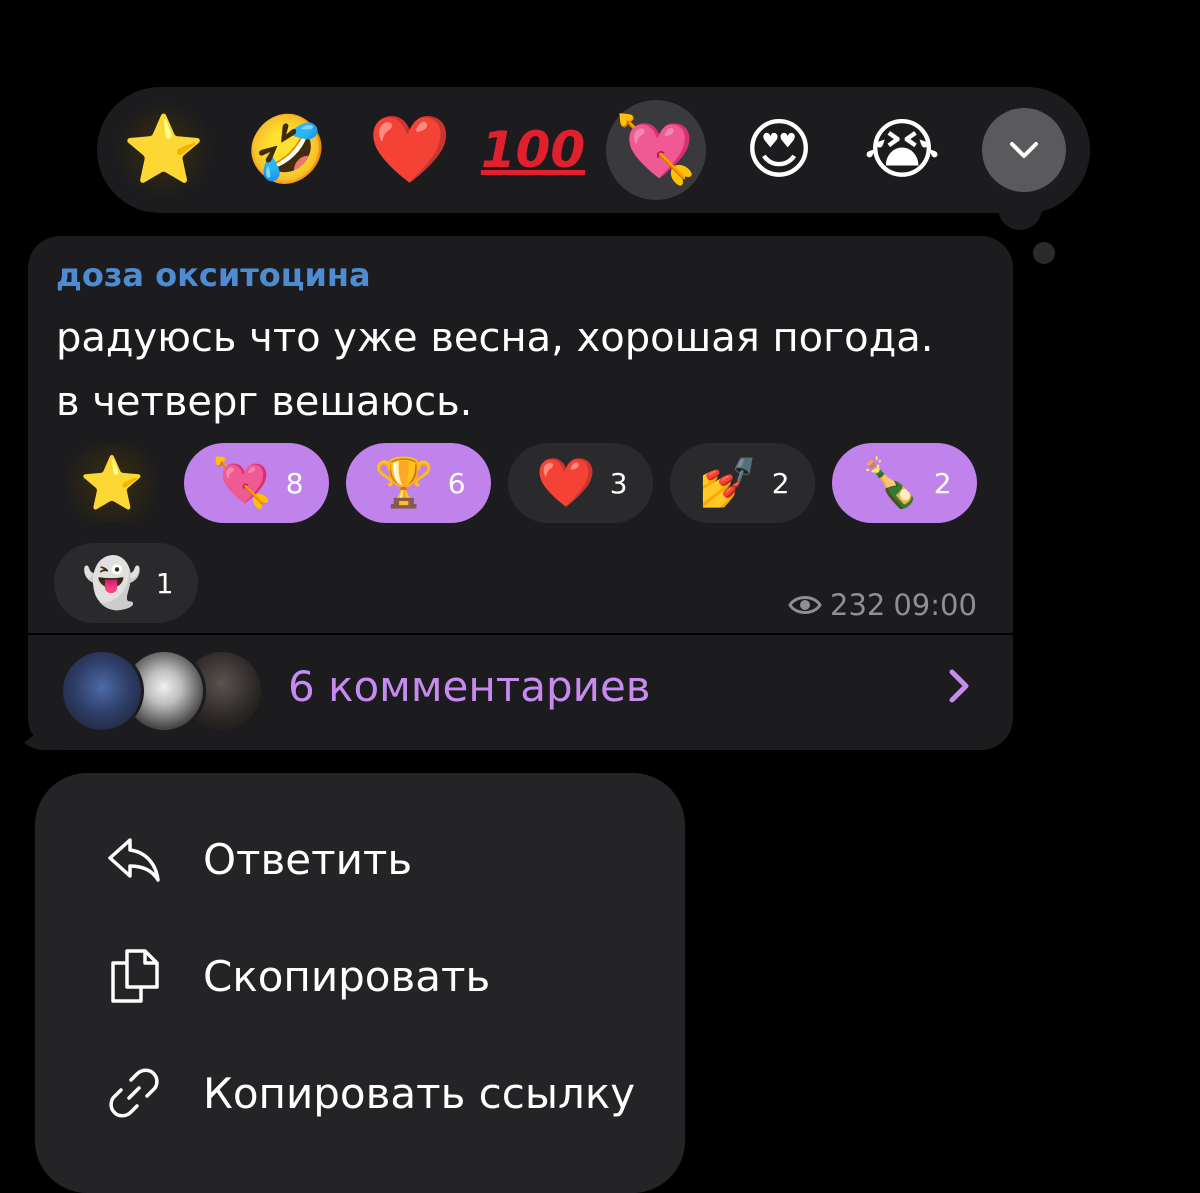  Describe the element at coordinates (134, 859) in the screenshot. I see `reply-icon` at that location.